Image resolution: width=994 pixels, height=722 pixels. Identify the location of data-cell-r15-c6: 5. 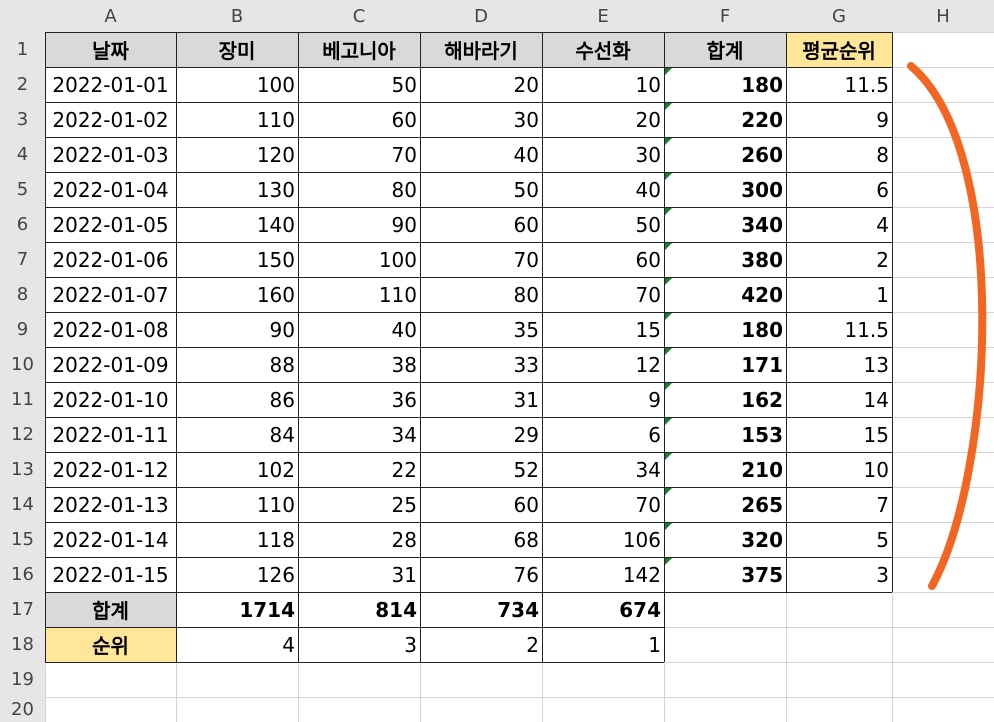
(839, 539).